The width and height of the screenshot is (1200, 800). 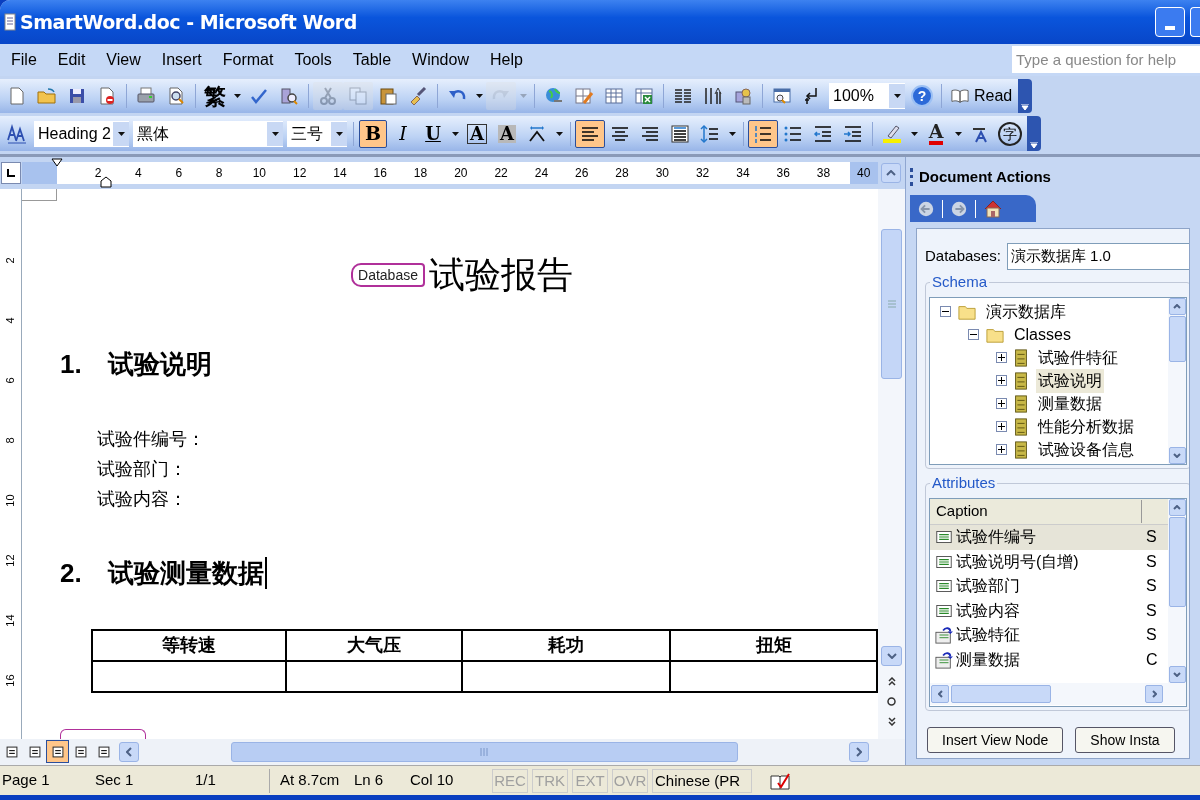 What do you see at coordinates (1018, 561) in the screenshot?
I see `caption-text: 试验说明号(自增)` at bounding box center [1018, 561].